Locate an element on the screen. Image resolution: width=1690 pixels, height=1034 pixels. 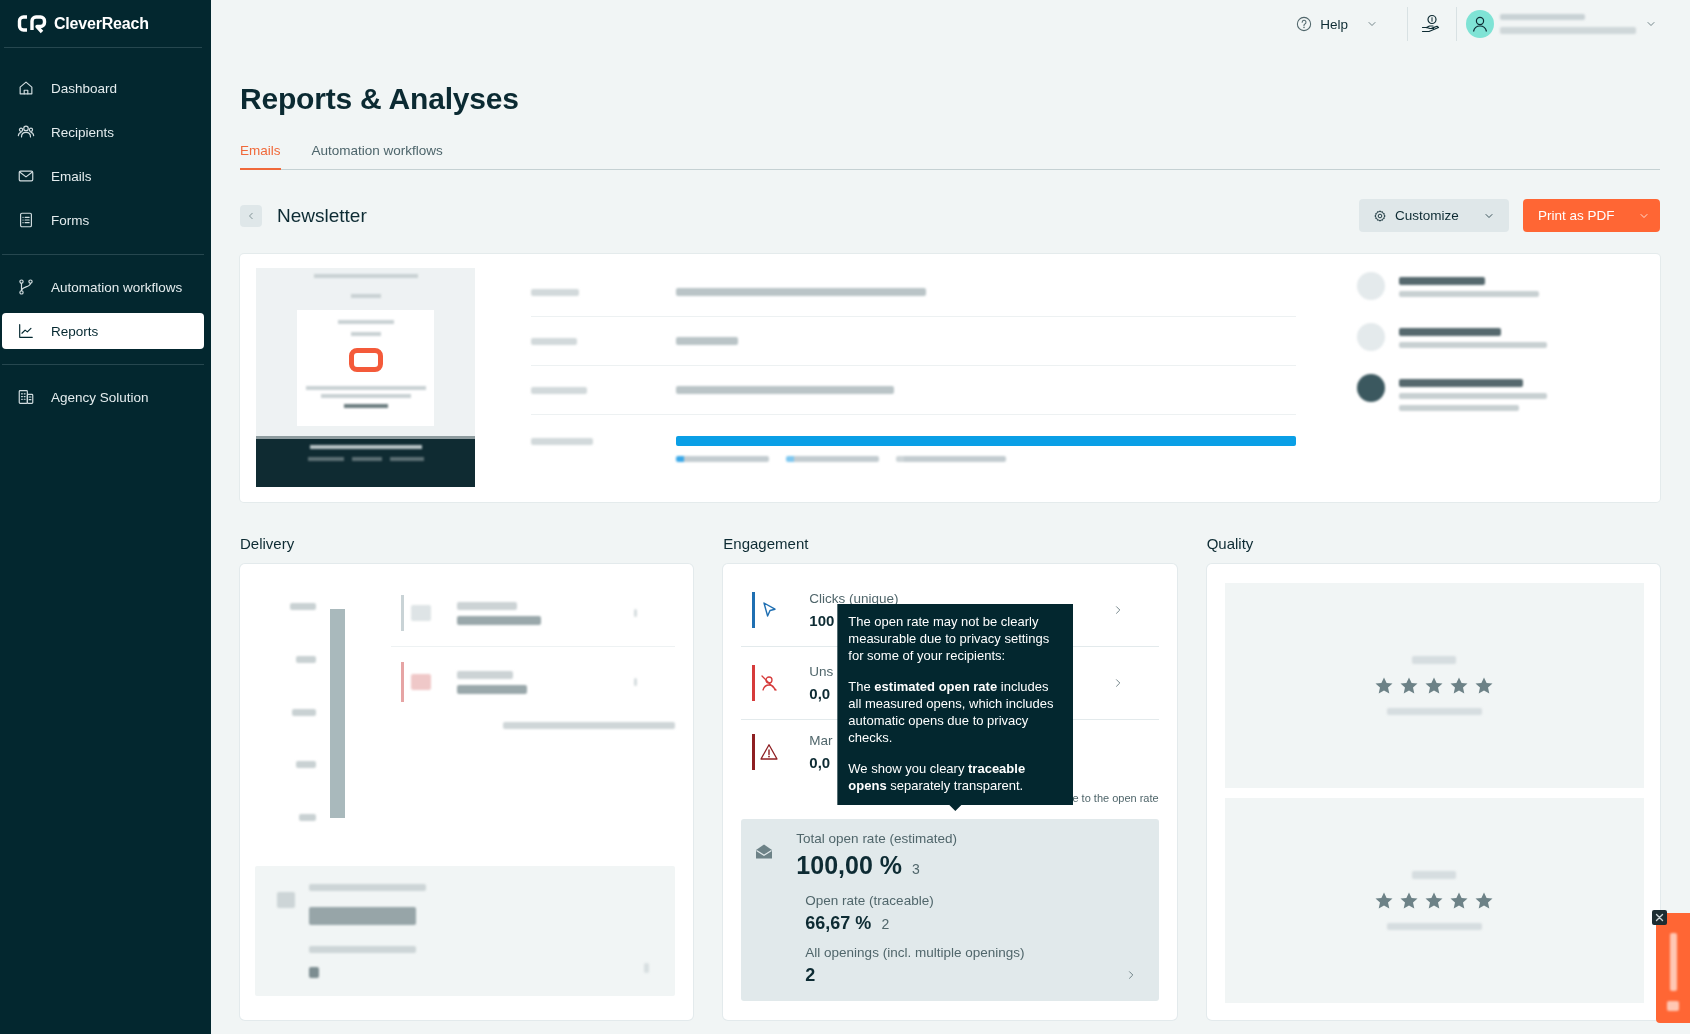
metric-value: 66,67 % is located at coordinates (838, 923).